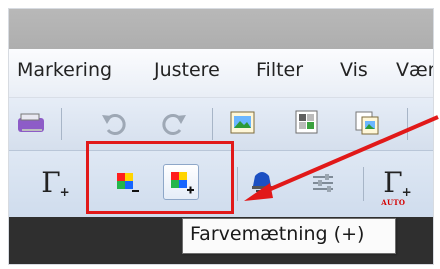 Image resolution: width=440 pixels, height=269 pixels. I want to click on gamma-auto-icon: Γ + AUTO, so click(396, 186).